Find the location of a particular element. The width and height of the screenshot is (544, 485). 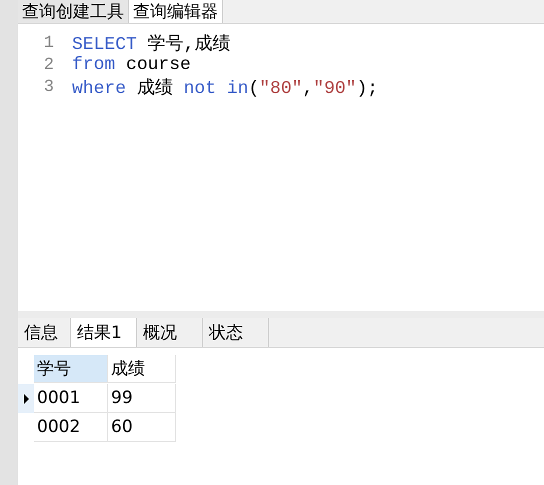

table-row: 0001 99 is located at coordinates (281, 398).